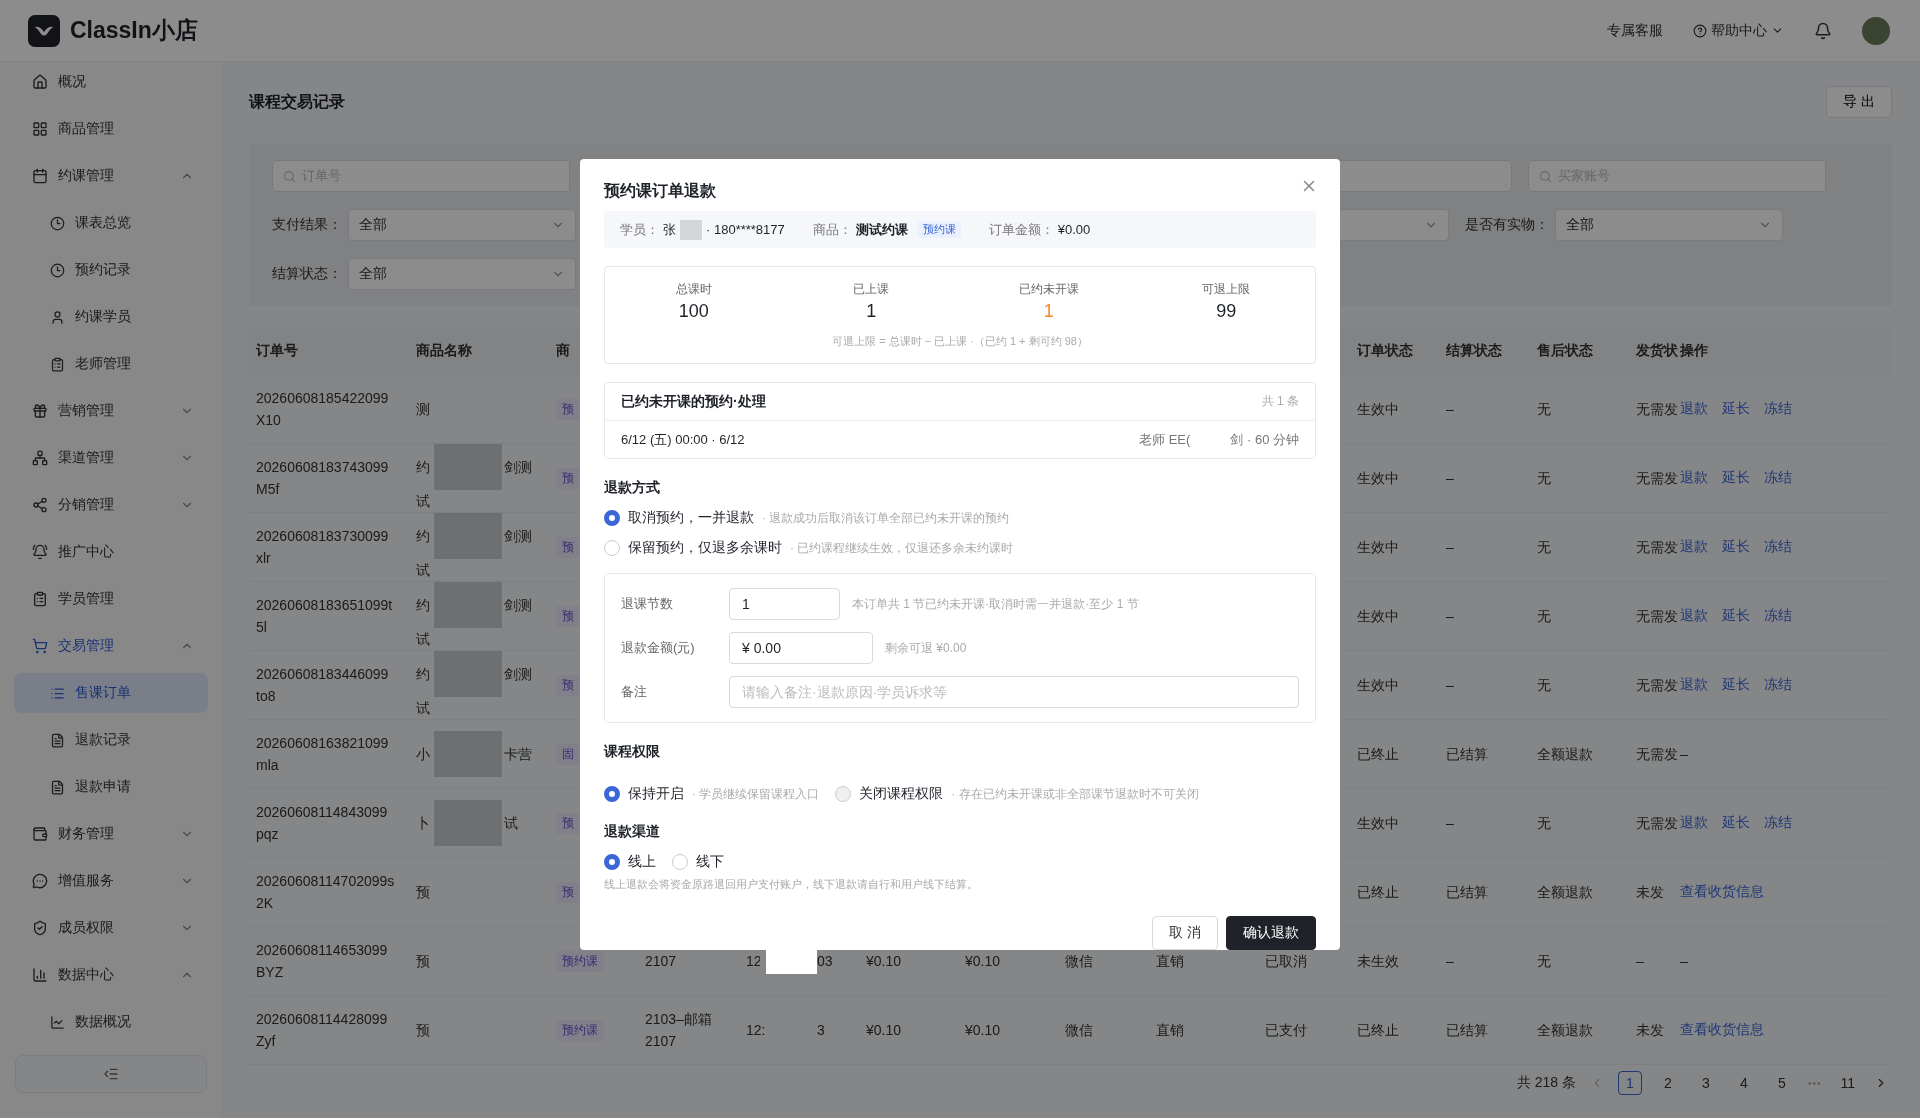  I want to click on radio-option: 取消预约，一并退款 · 退款成功后取消该订单全部已约未开课的预约, so click(960, 518).